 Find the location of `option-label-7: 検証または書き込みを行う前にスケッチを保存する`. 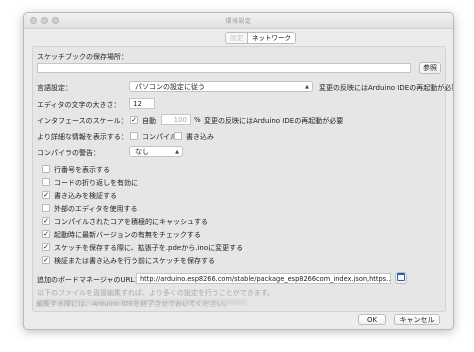

option-label-7: 検証または書き込みを行う前にスケッチを保存する is located at coordinates (134, 261).